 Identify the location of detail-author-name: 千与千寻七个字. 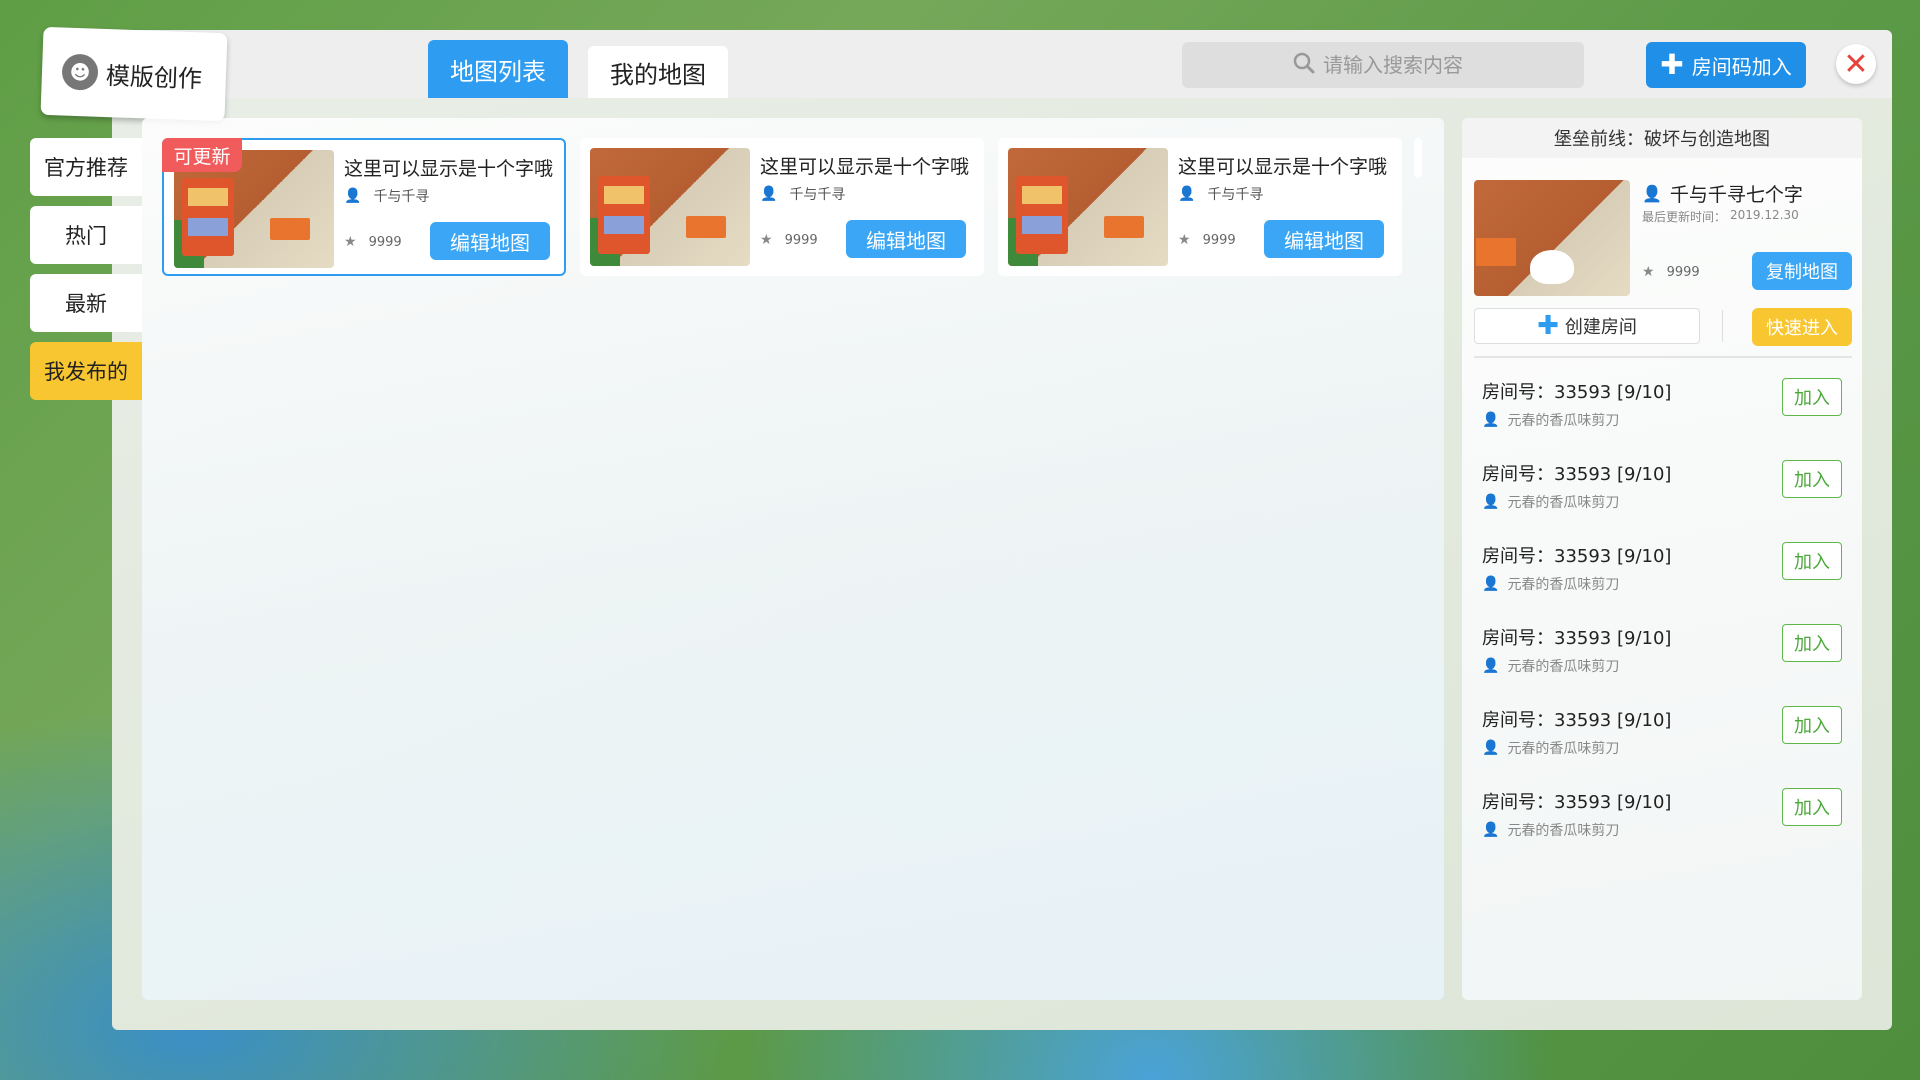
(1736, 195).